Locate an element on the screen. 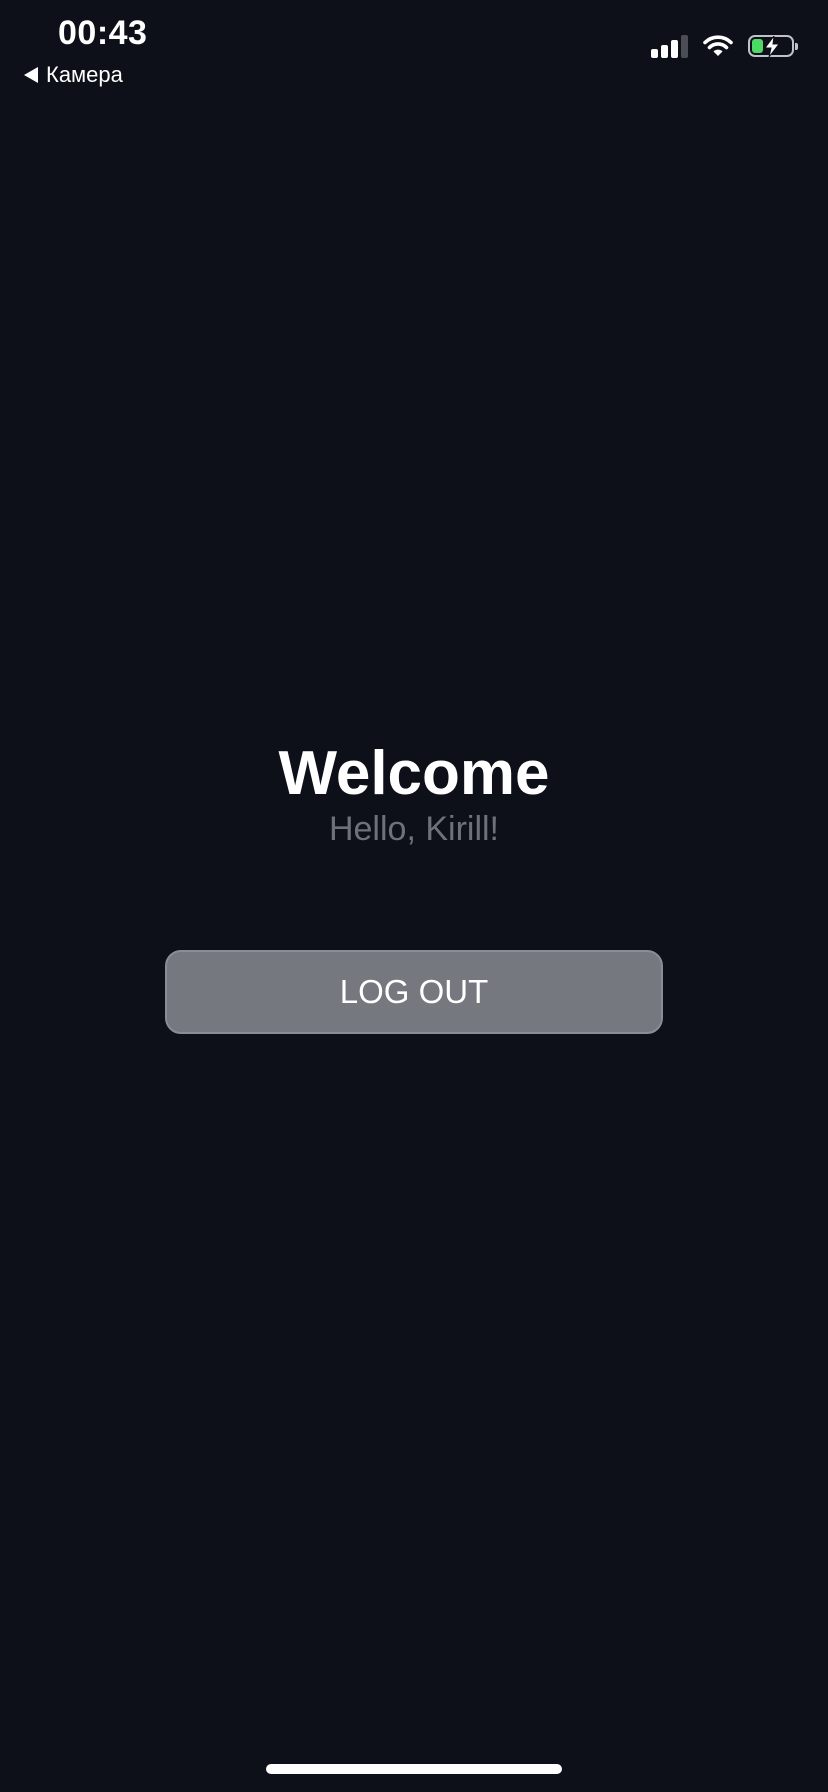 The image size is (828, 1792). status-icons is located at coordinates (724, 46).